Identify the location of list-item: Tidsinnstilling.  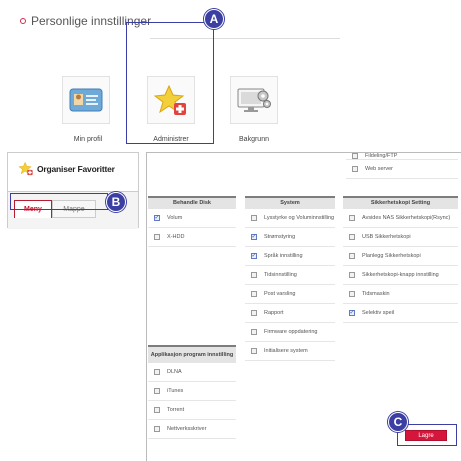
(290, 275).